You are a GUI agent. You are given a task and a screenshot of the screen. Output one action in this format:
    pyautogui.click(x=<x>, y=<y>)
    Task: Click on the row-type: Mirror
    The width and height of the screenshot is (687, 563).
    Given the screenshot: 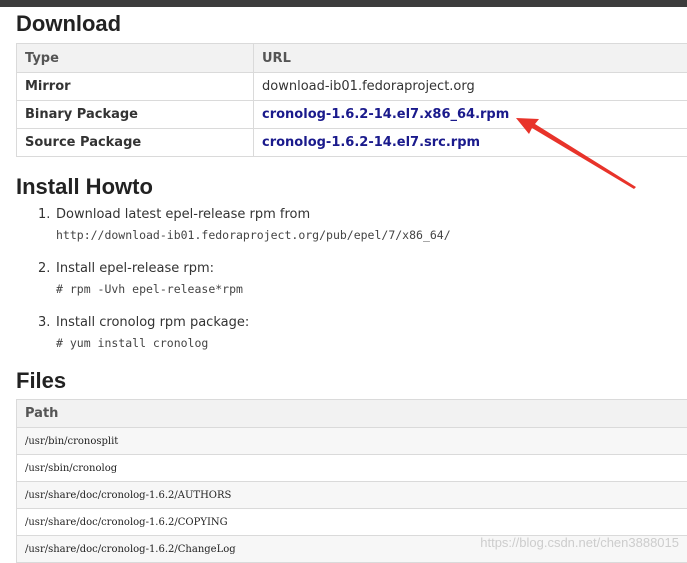 What is the action you would take?
    pyautogui.click(x=135, y=87)
    